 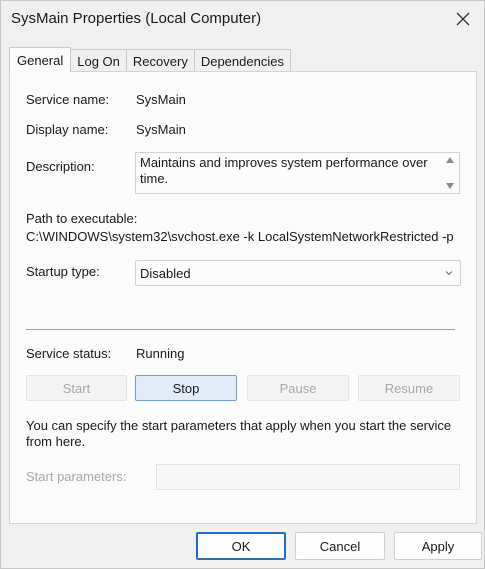 I want to click on startup-type-value: Disabled, so click(x=165, y=273).